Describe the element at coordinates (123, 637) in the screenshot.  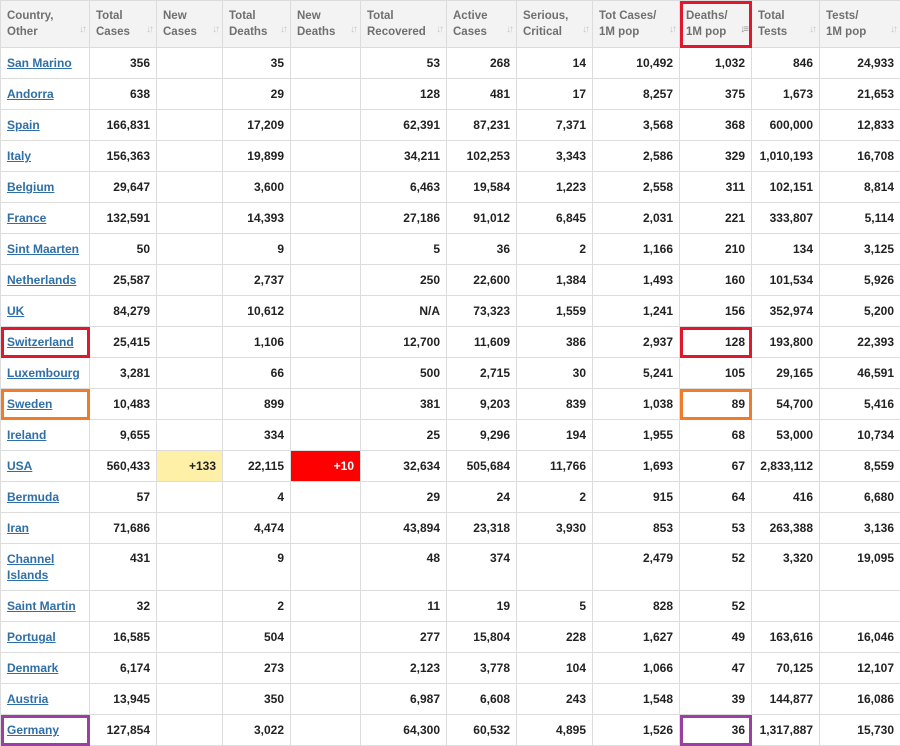
I see `cell-total-cases: 16,585` at that location.